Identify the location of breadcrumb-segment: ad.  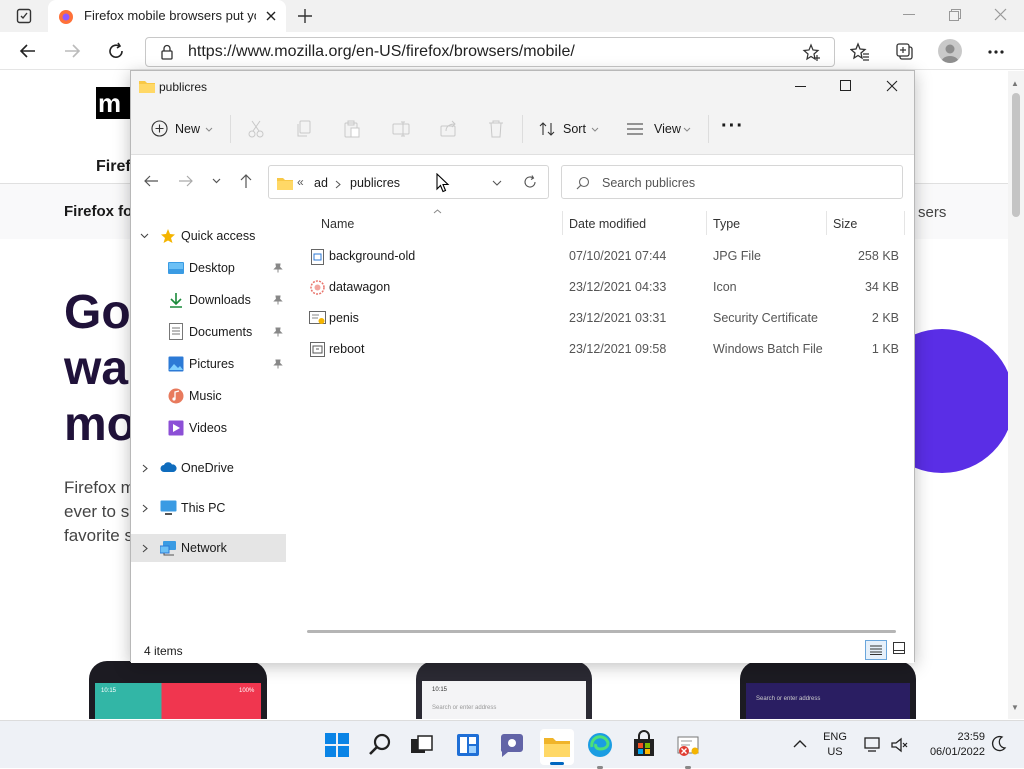
(321, 183).